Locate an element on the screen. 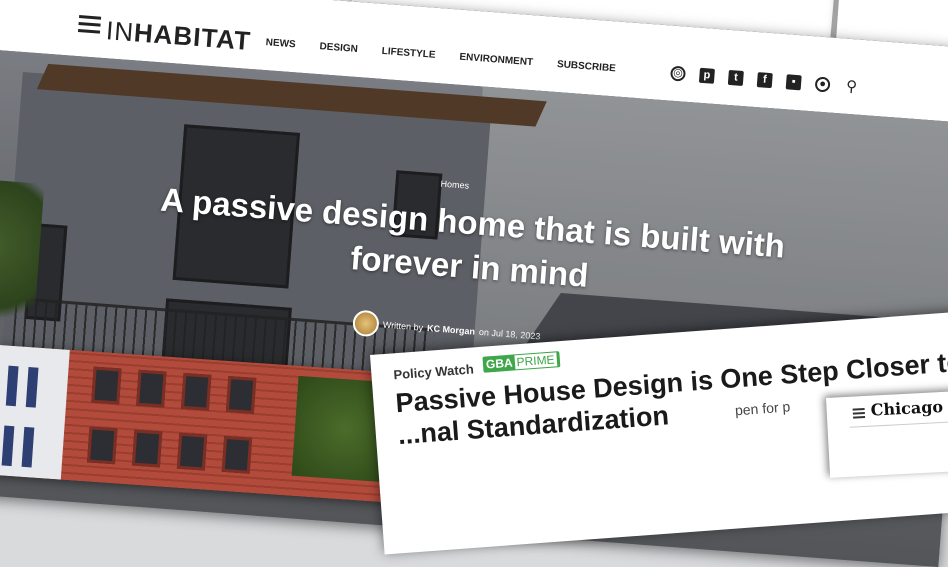 This screenshot has height=567, width=948. site-logo: INHABITAT is located at coordinates (178, 36).